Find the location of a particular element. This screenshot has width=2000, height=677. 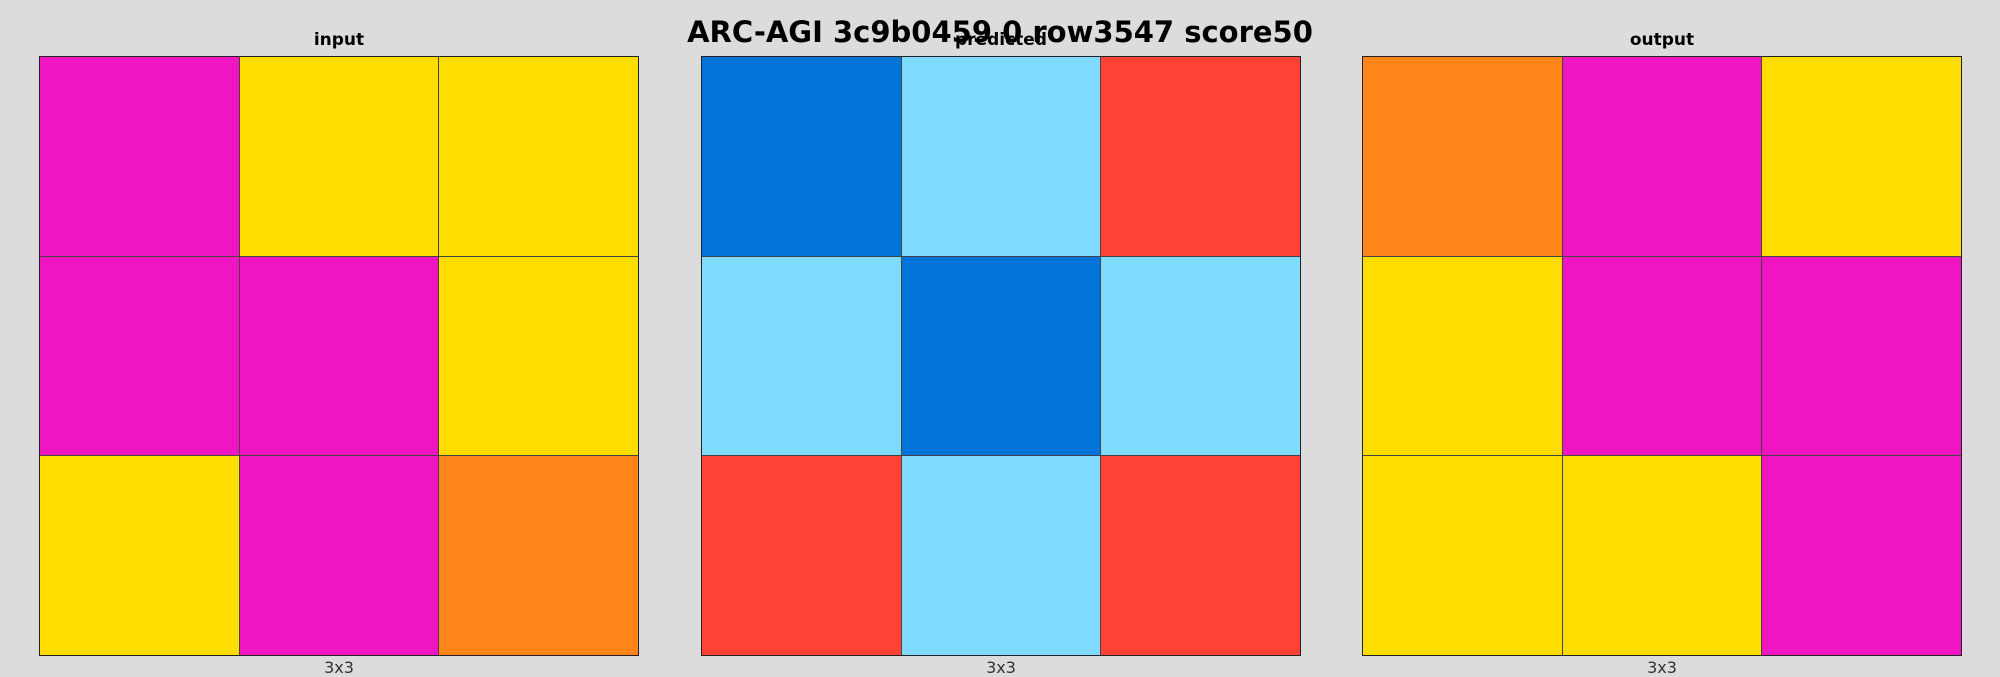

figure-title: ARC-AGI 3c9b0459 0 row3547 score50 is located at coordinates (1000, 32).